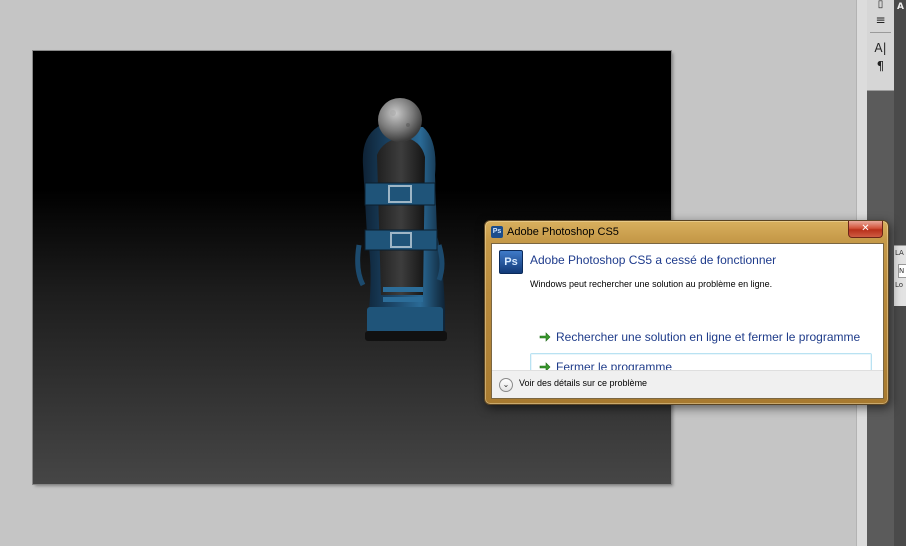 The width and height of the screenshot is (906, 546). Describe the element at coordinates (900, 7) in the screenshot. I see `panel-title-fragment: A` at that location.